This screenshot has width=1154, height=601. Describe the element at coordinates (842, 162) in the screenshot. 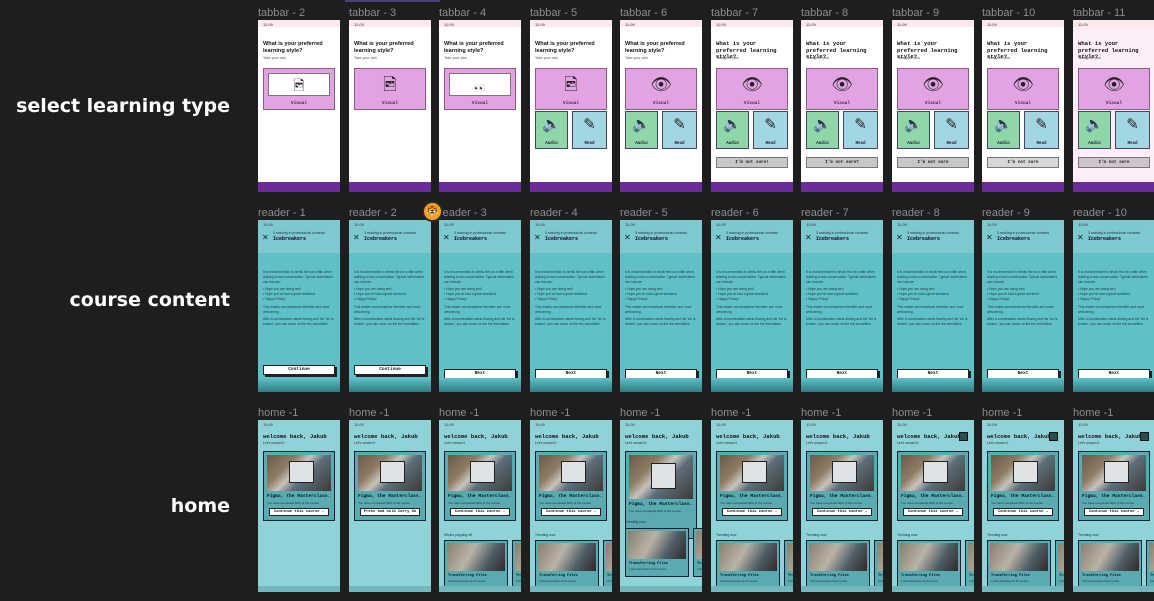

I see `not-sure-button: I'm not sure?` at that location.